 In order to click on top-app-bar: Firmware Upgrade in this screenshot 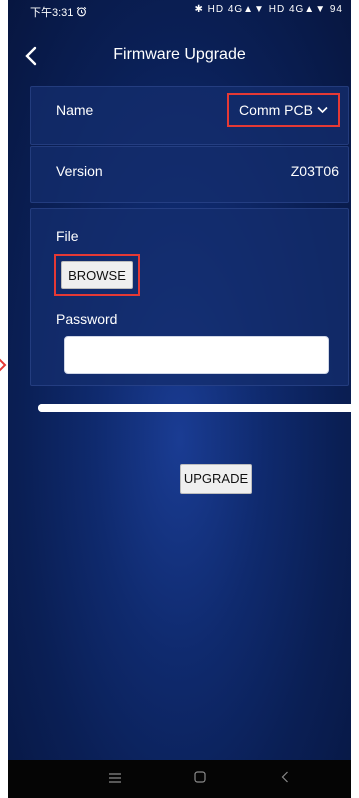, I will do `click(179, 60)`.